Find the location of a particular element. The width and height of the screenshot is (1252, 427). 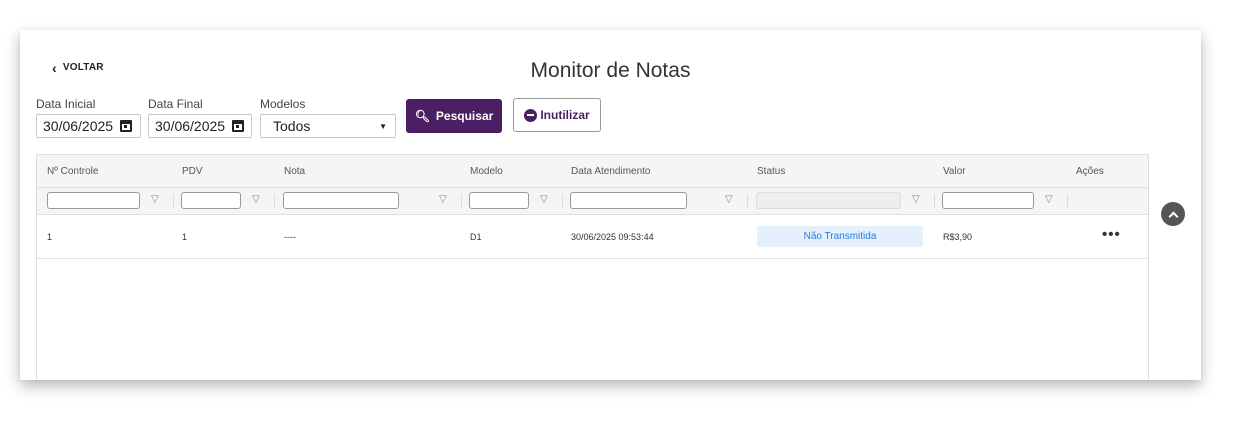

grid-filter-row: ▽ ▽ ▽ ▽ ▽ ▽ ▽ is located at coordinates (592, 201).